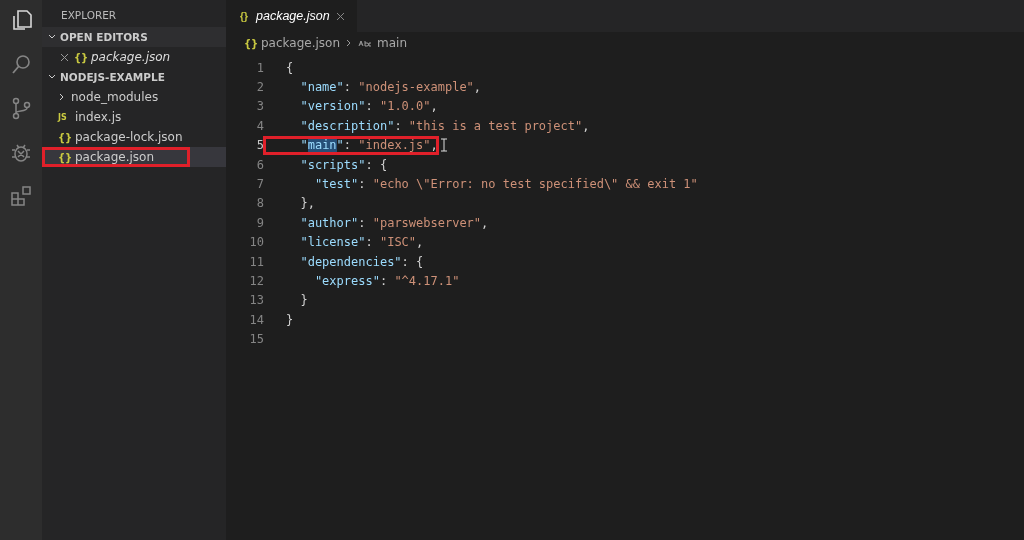 This screenshot has height=540, width=1024. What do you see at coordinates (307, 203) in the screenshot?
I see `code-line: },` at bounding box center [307, 203].